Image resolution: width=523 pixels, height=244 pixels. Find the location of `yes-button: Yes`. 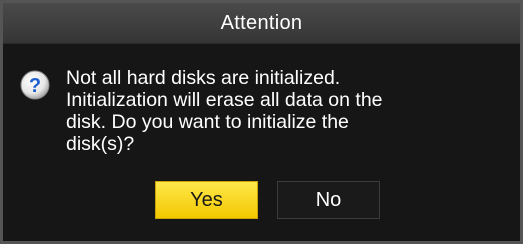

yes-button: Yes is located at coordinates (206, 200).